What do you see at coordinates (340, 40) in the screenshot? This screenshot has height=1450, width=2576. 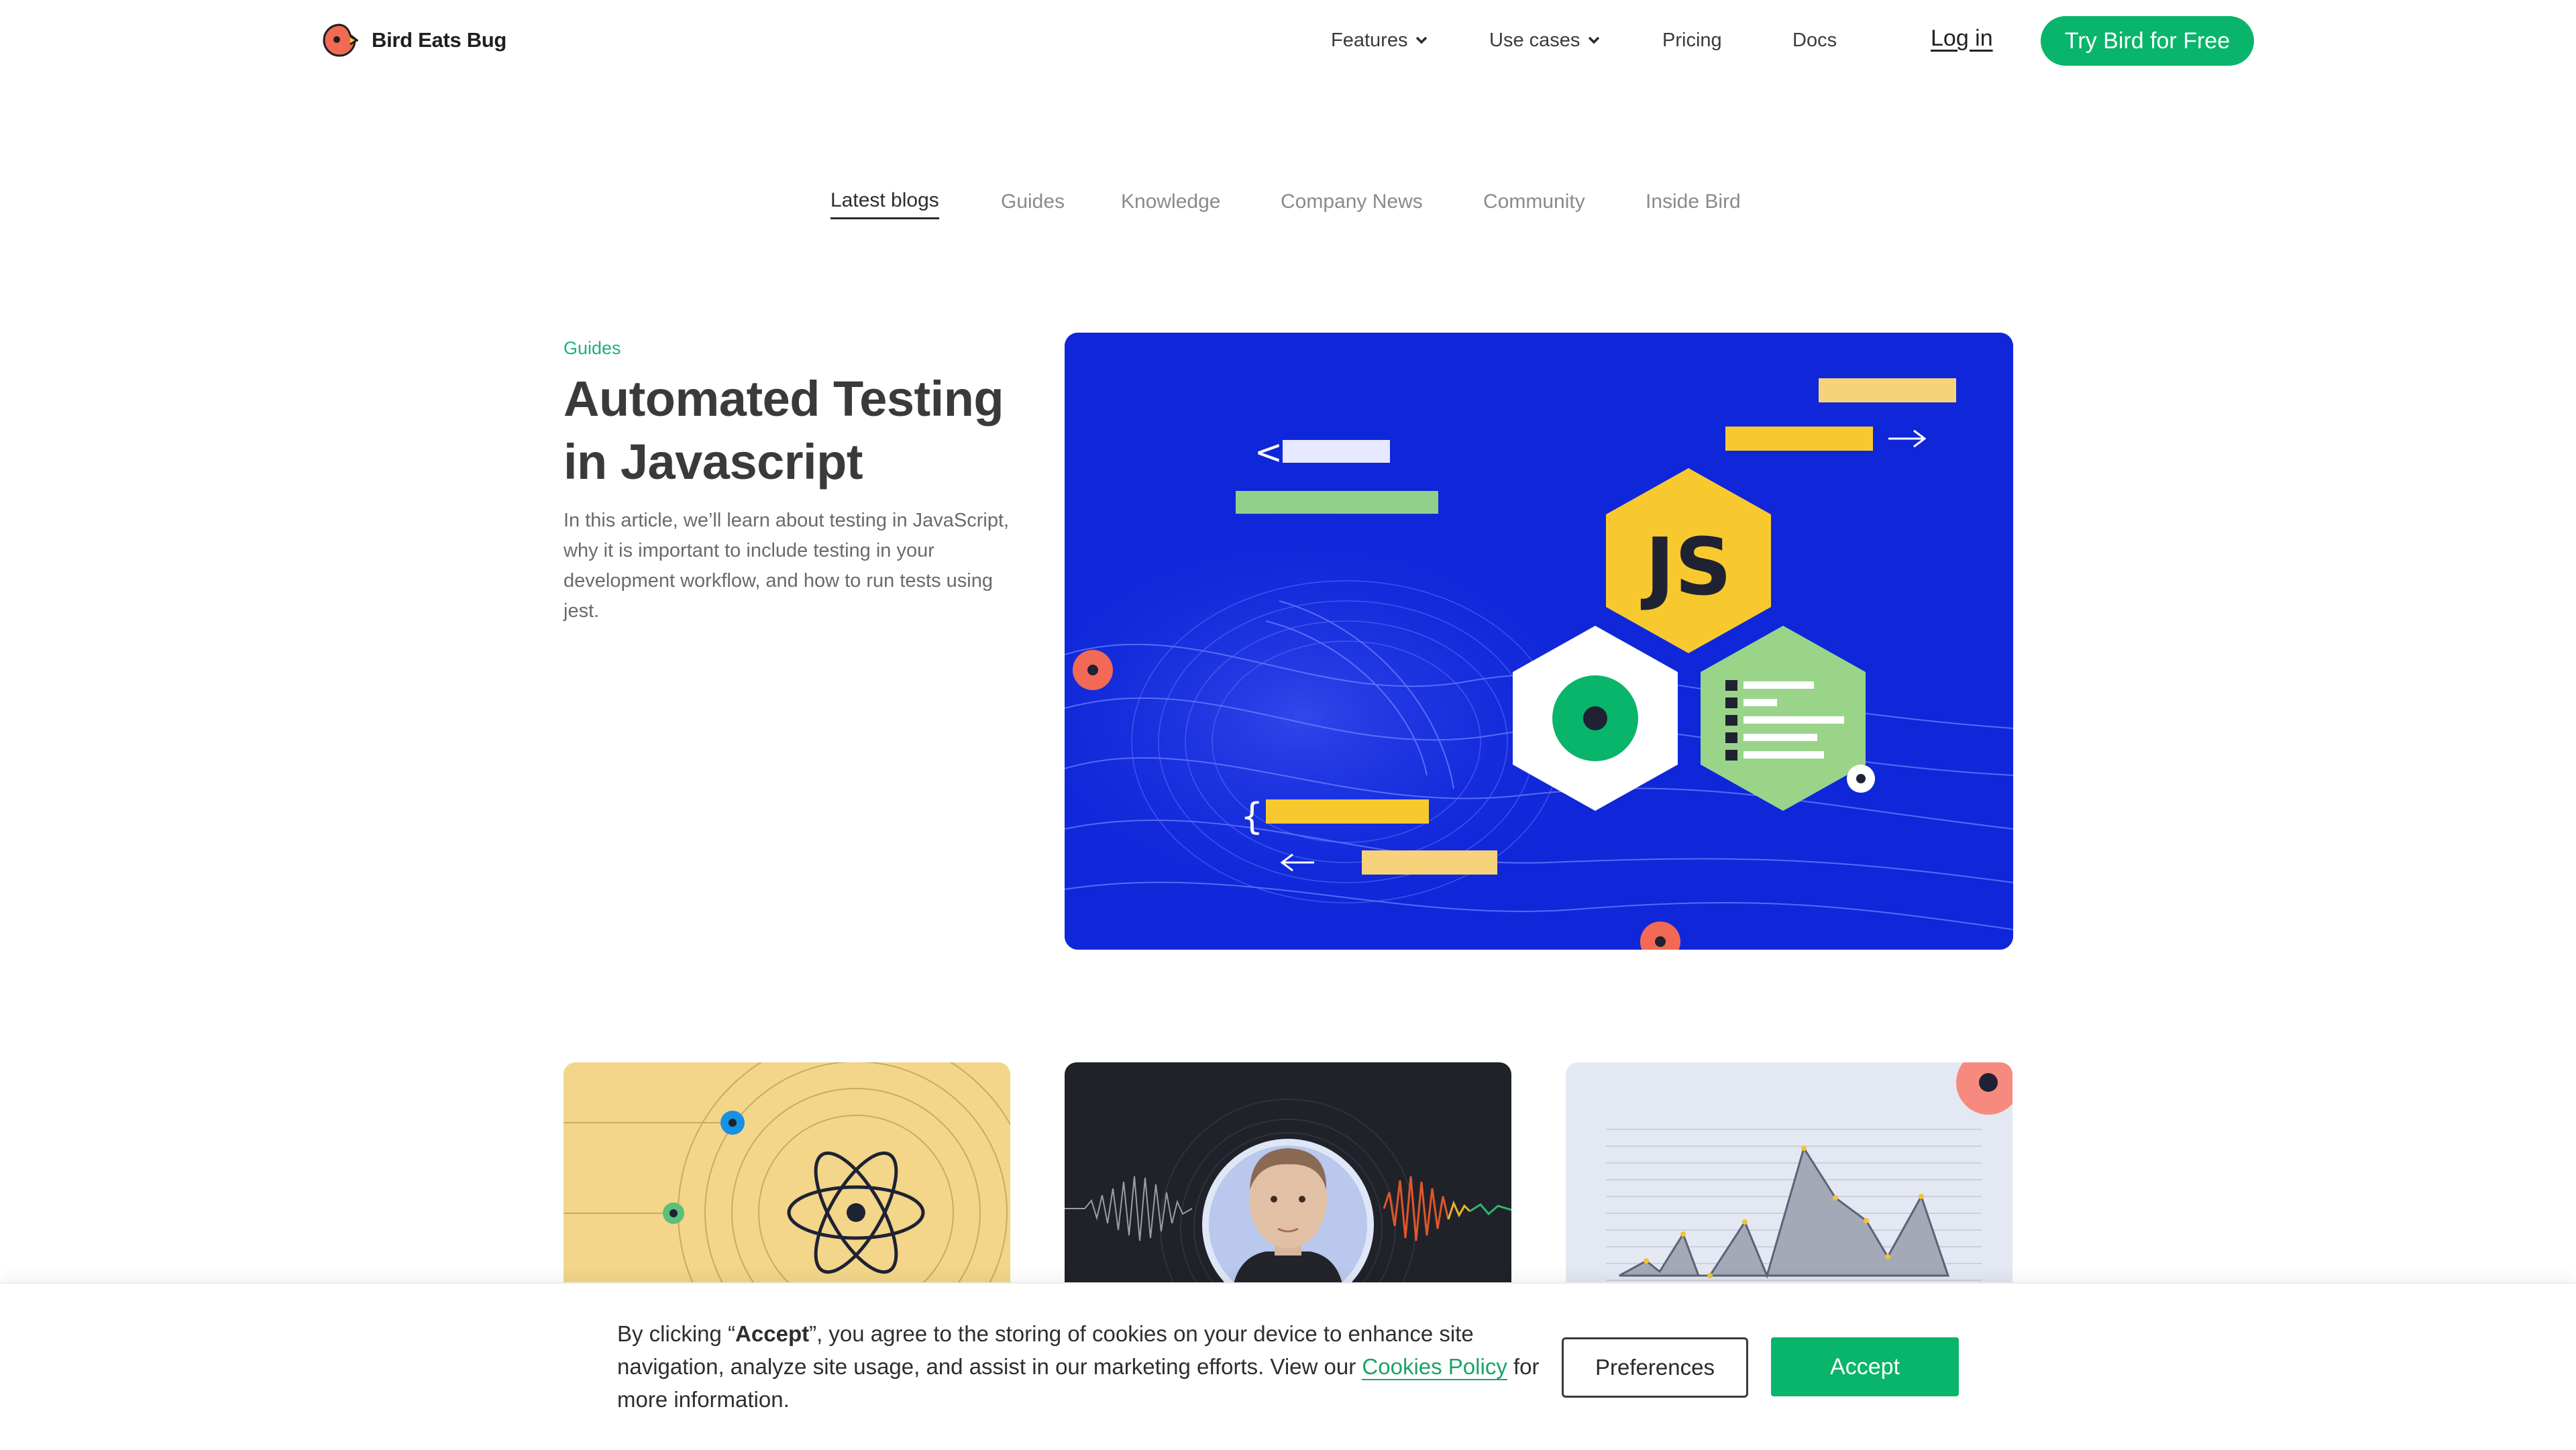 I see `bird-logo-icon` at bounding box center [340, 40].